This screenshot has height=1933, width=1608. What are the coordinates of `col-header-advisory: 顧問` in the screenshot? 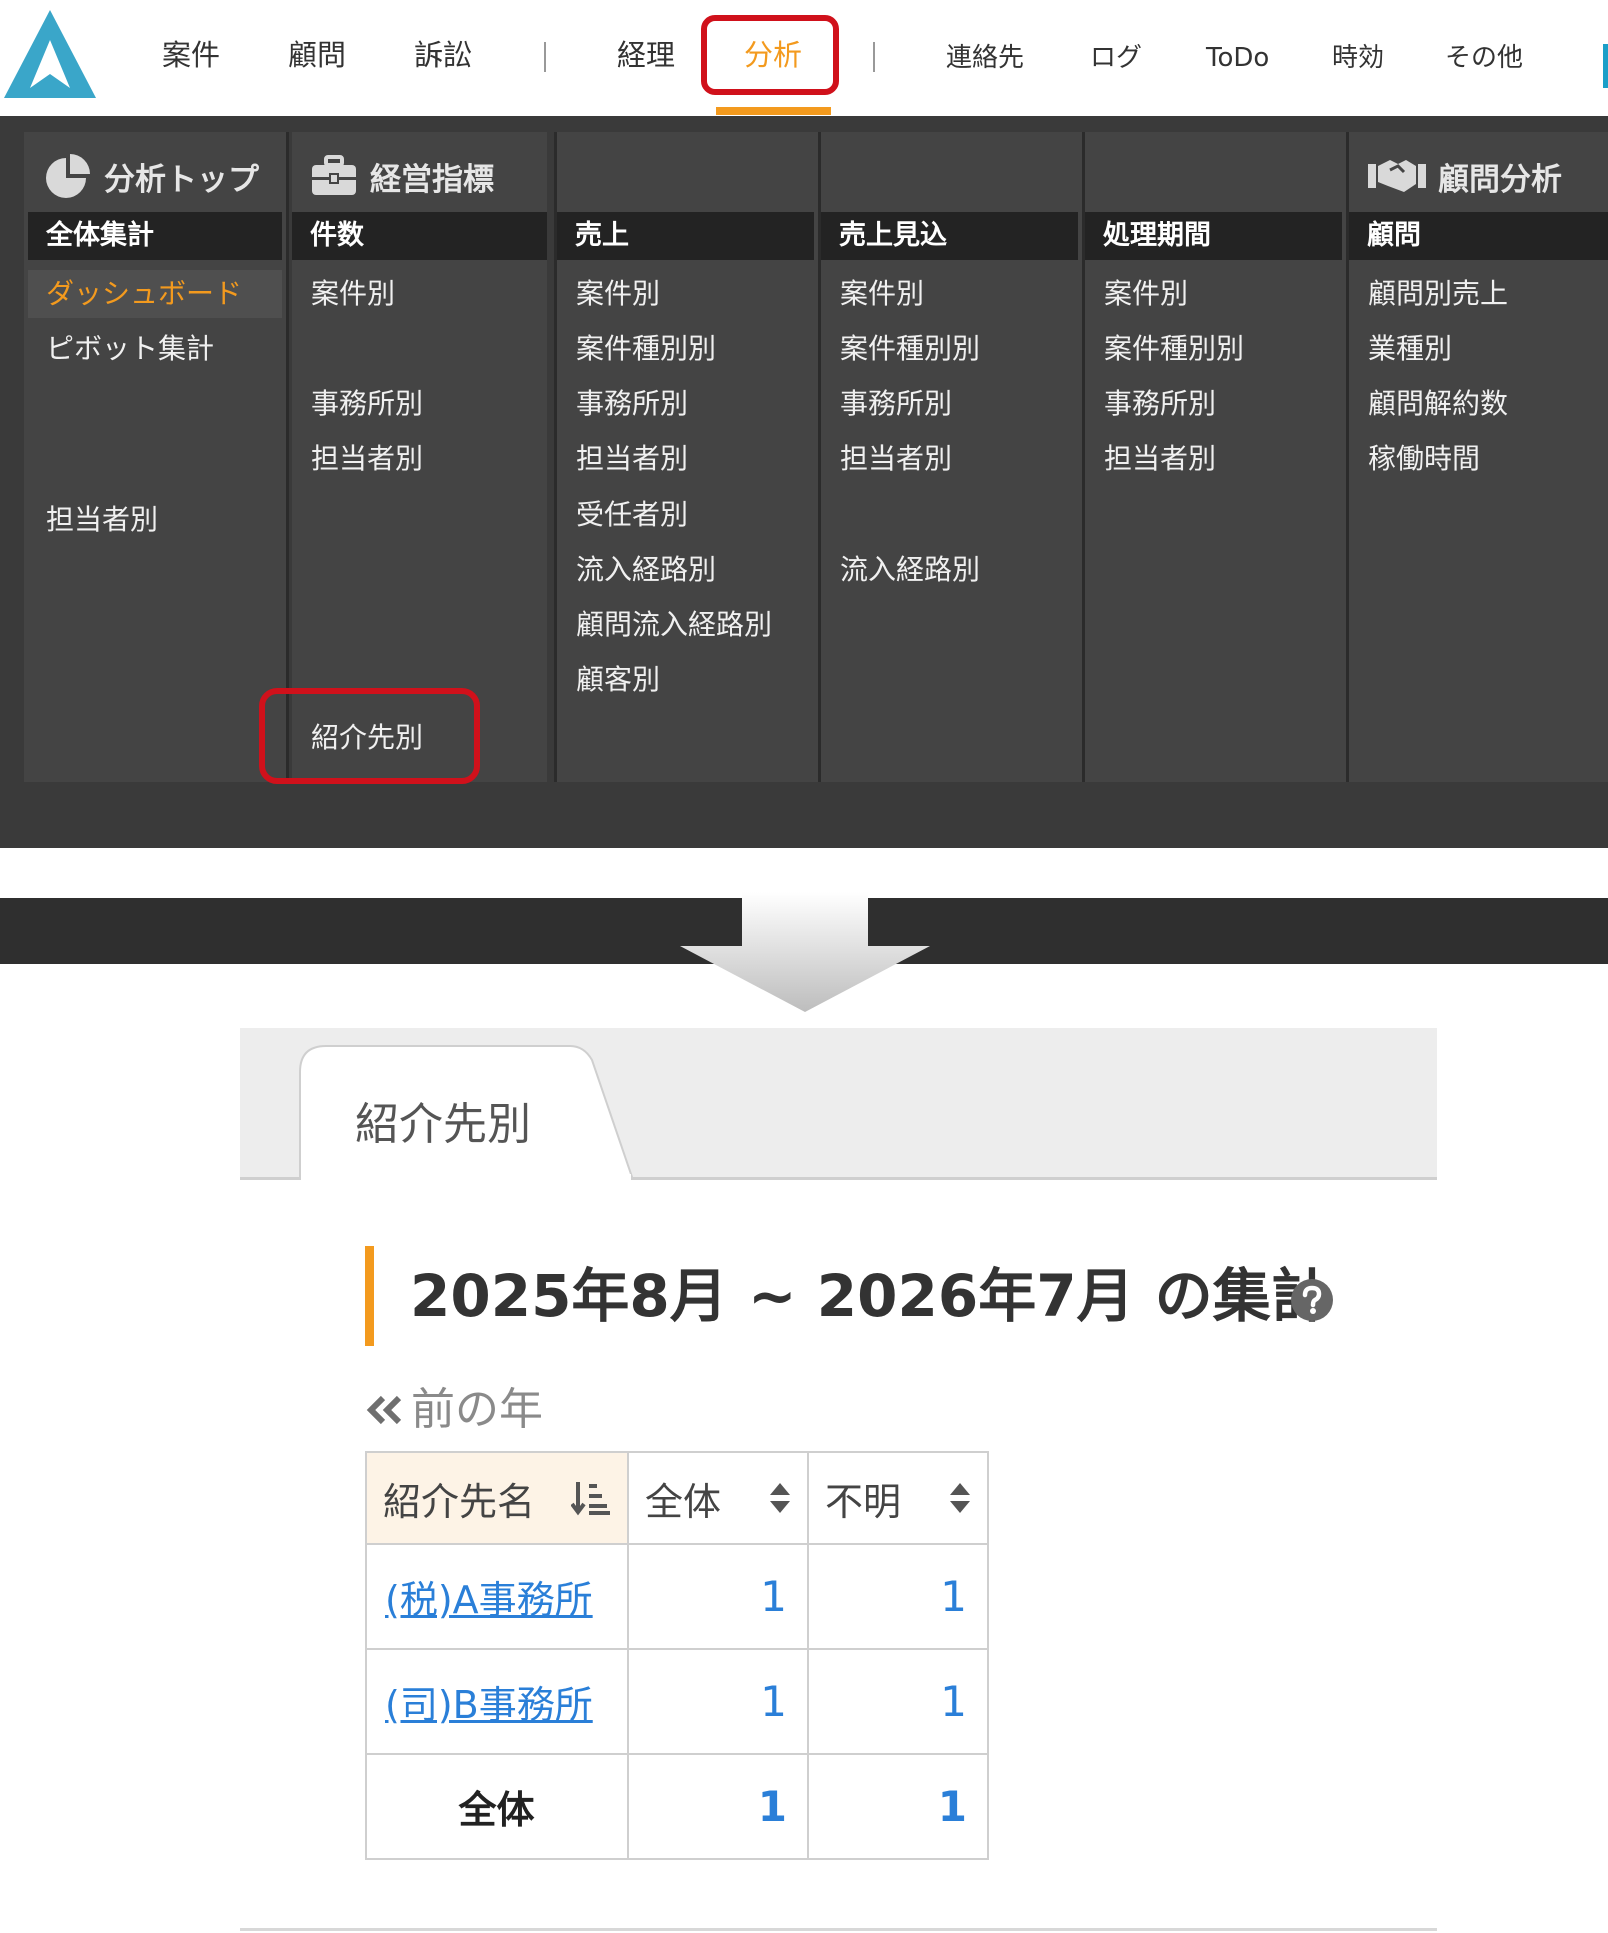 It's located at (1478, 236).